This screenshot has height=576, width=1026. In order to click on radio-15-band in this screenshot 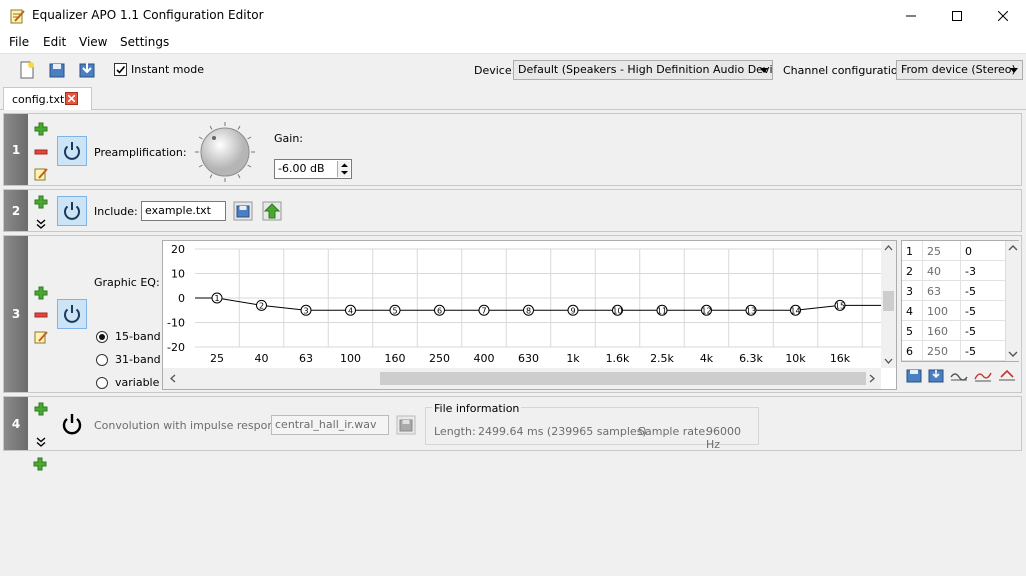, I will do `click(102, 337)`.